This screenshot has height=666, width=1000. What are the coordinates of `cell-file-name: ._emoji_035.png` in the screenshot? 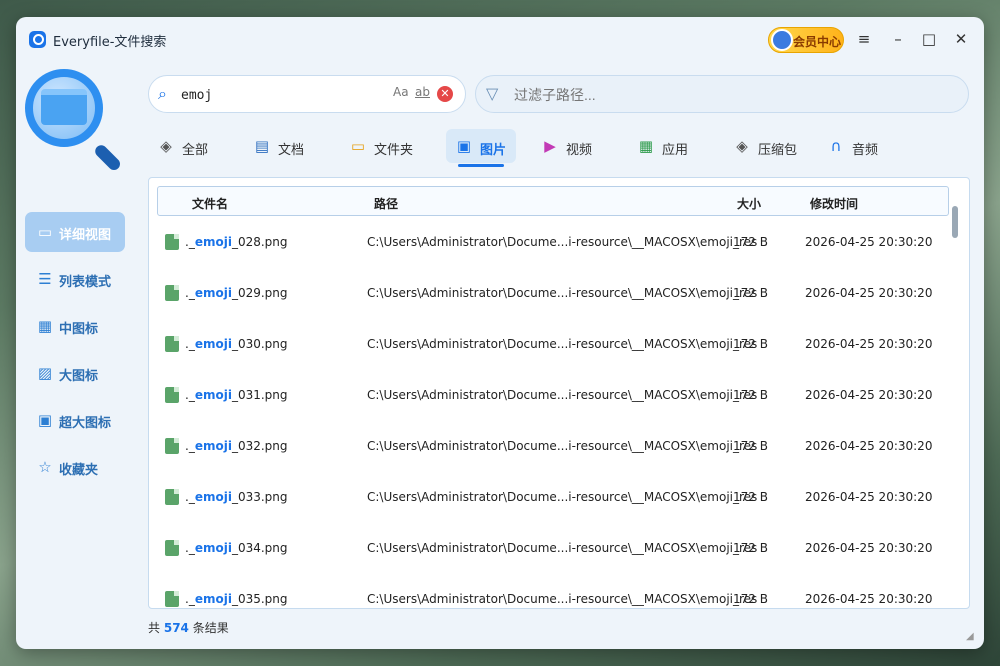 It's located at (236, 599).